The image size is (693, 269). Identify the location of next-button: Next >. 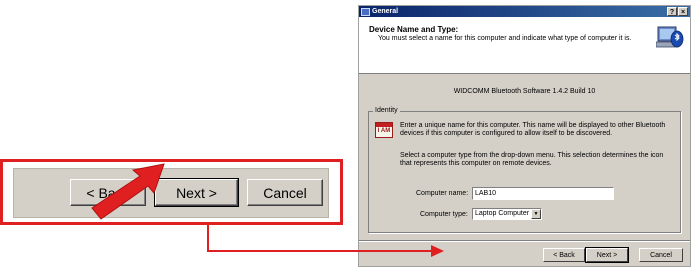
(607, 255).